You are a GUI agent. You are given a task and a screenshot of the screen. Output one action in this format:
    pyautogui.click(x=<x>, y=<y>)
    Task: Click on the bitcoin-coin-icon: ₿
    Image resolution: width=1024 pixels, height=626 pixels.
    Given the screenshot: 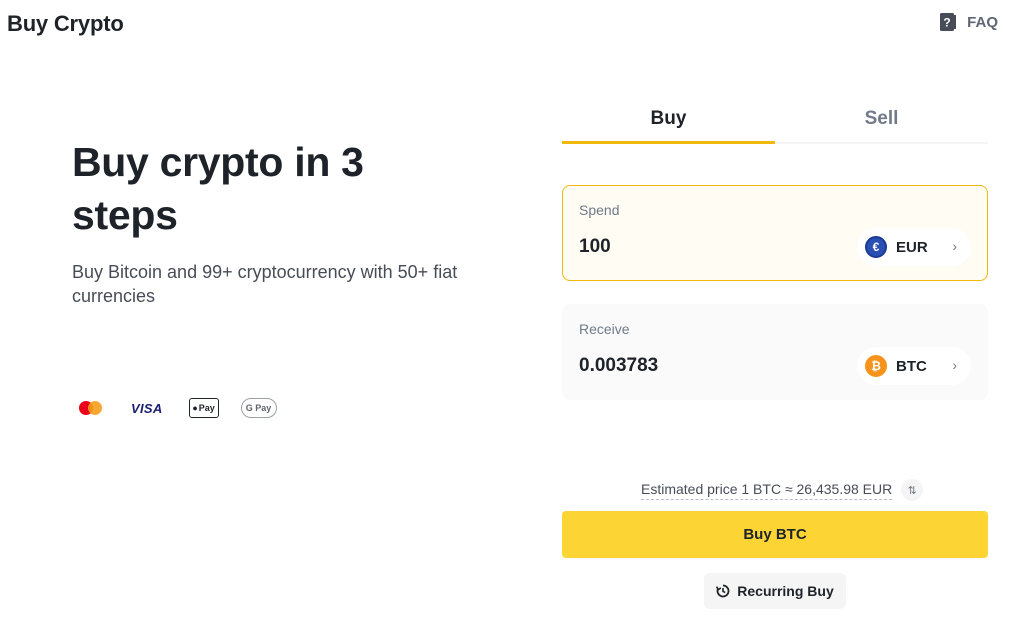 What is the action you would take?
    pyautogui.click(x=876, y=366)
    